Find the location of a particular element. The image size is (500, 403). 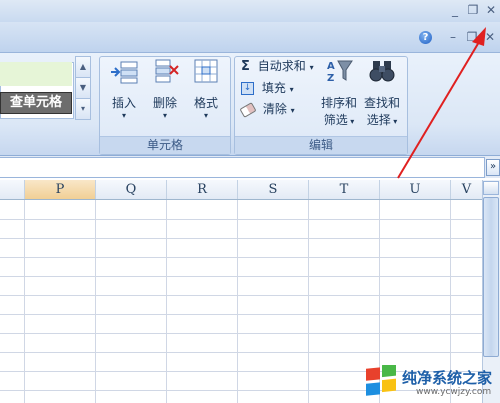

eraser-icon is located at coordinates (248, 109).